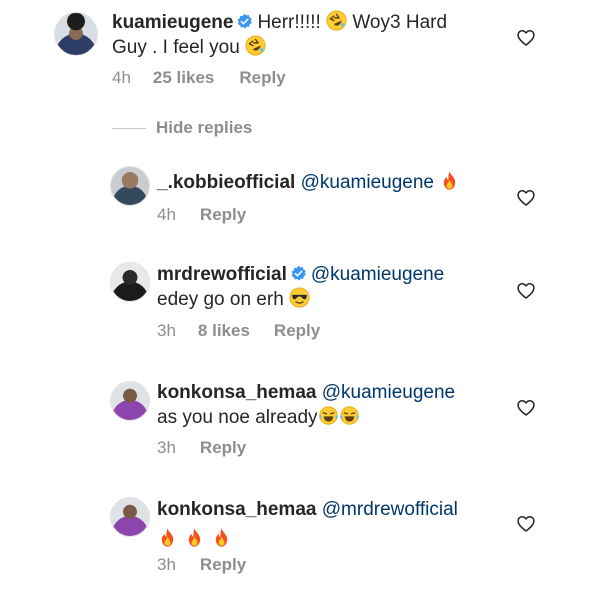 Image resolution: width=600 pixels, height=602 pixels. Describe the element at coordinates (204, 128) in the screenshot. I see `hide-replies-label: Hide replies` at that location.